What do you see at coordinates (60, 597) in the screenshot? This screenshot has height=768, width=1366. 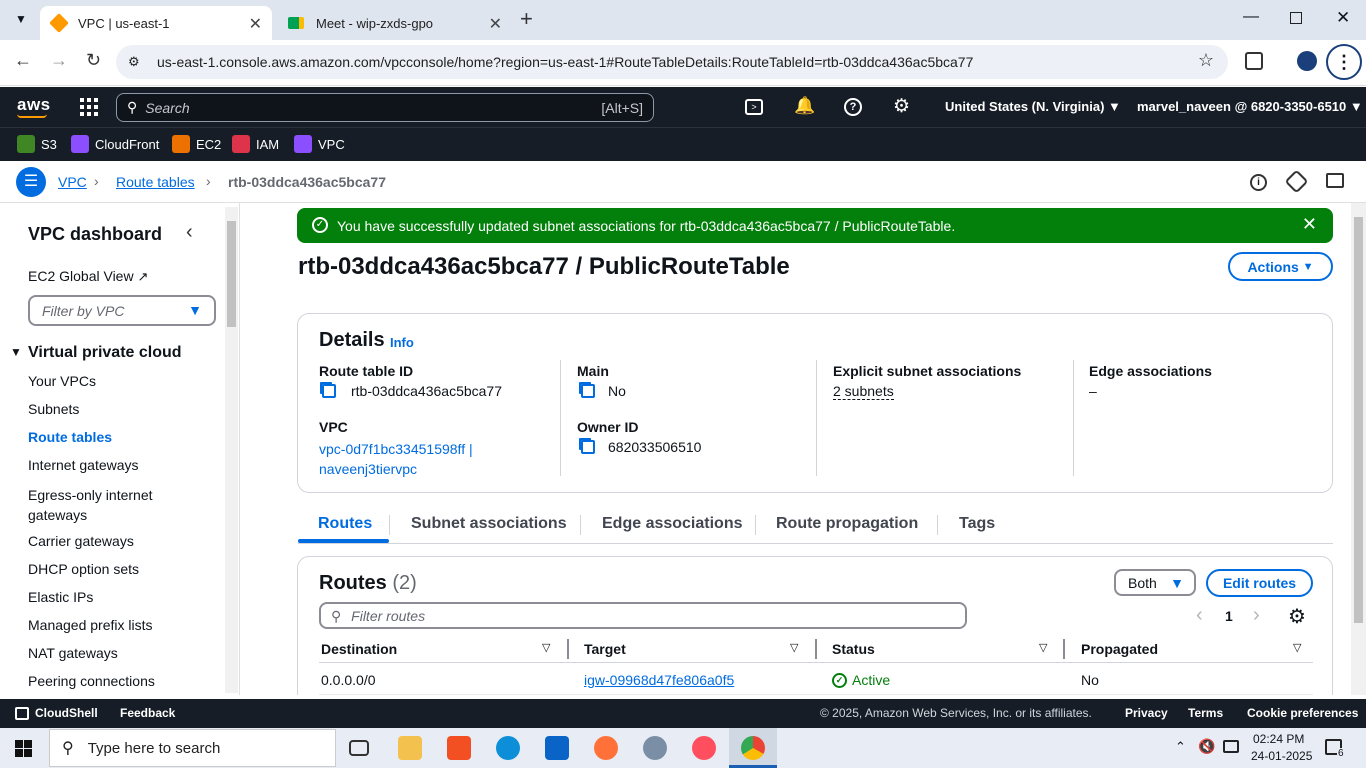 I see `sidebar-item-elastic-ips: Elastic IPs` at bounding box center [60, 597].